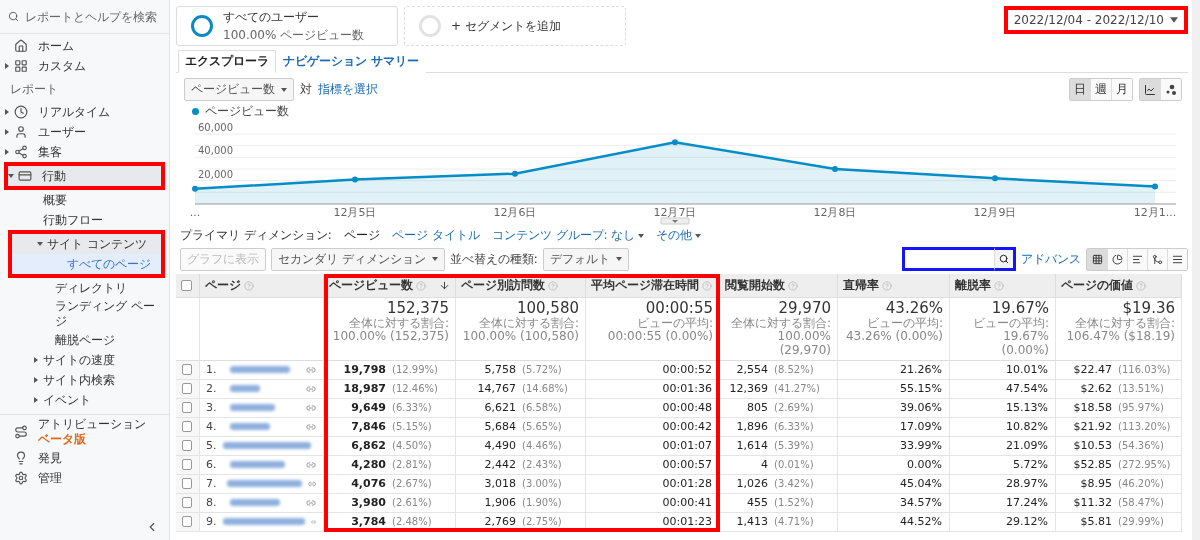 The height and width of the screenshot is (540, 1200). What do you see at coordinates (675, 212) in the screenshot?
I see `axis-label: 12月7日` at bounding box center [675, 212].